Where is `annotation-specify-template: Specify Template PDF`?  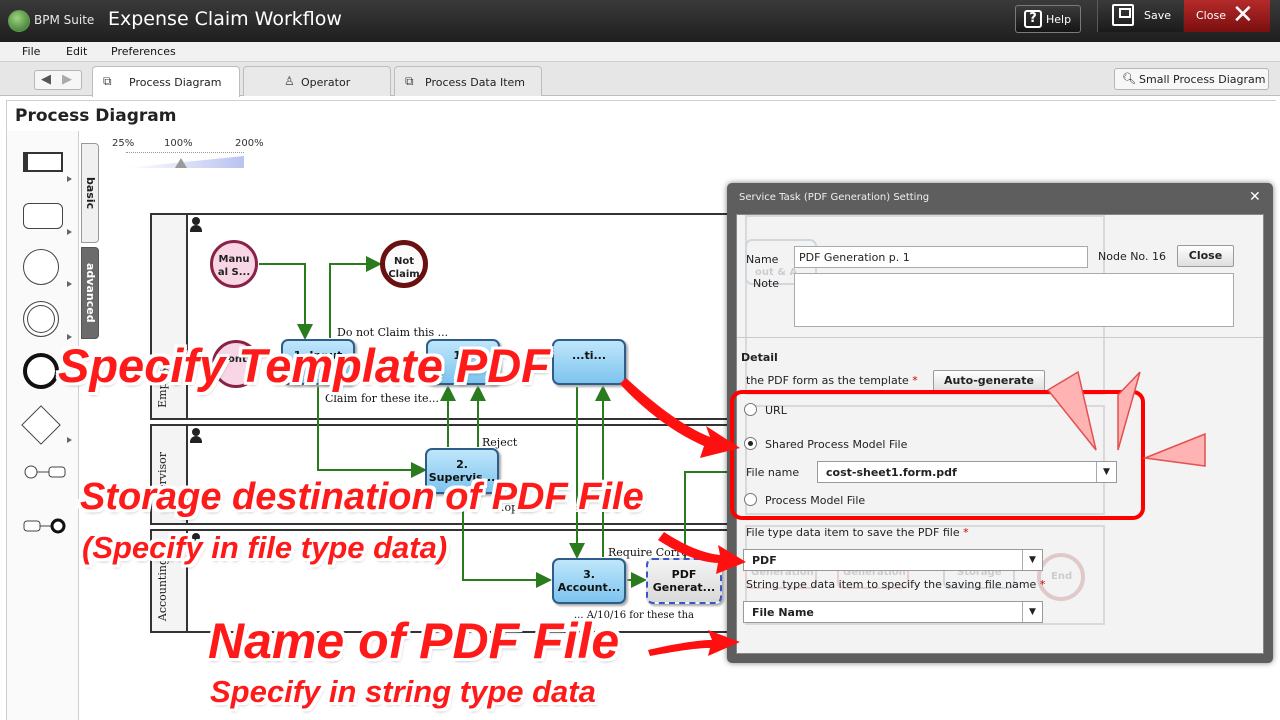 annotation-specify-template: Specify Template PDF is located at coordinates (304, 365).